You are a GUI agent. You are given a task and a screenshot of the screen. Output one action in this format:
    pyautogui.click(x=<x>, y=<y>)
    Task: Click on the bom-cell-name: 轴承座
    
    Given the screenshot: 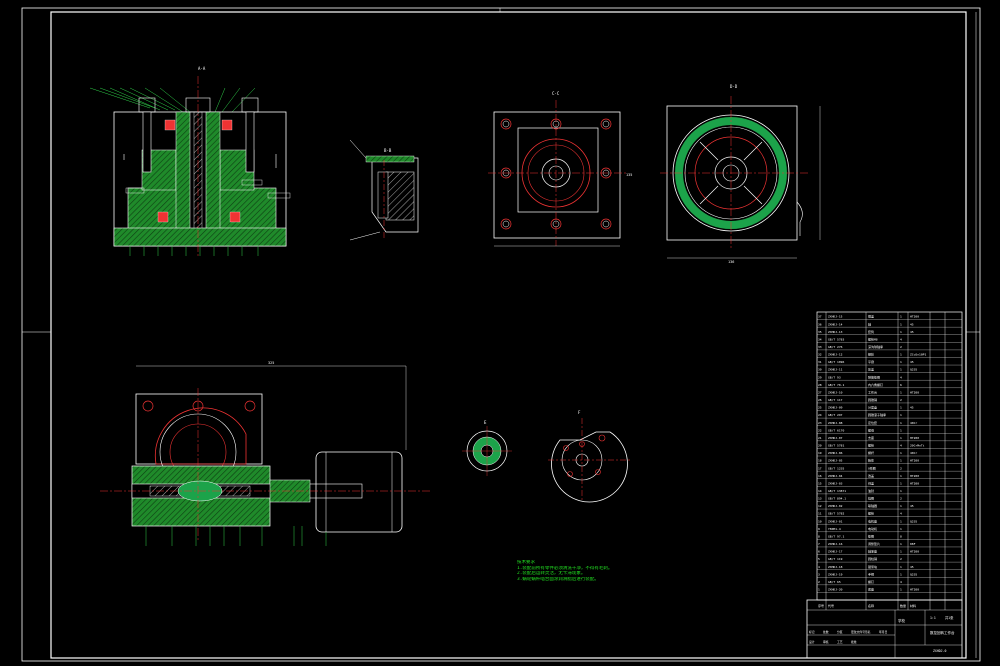 What is the action you would take?
    pyautogui.click(x=872, y=551)
    